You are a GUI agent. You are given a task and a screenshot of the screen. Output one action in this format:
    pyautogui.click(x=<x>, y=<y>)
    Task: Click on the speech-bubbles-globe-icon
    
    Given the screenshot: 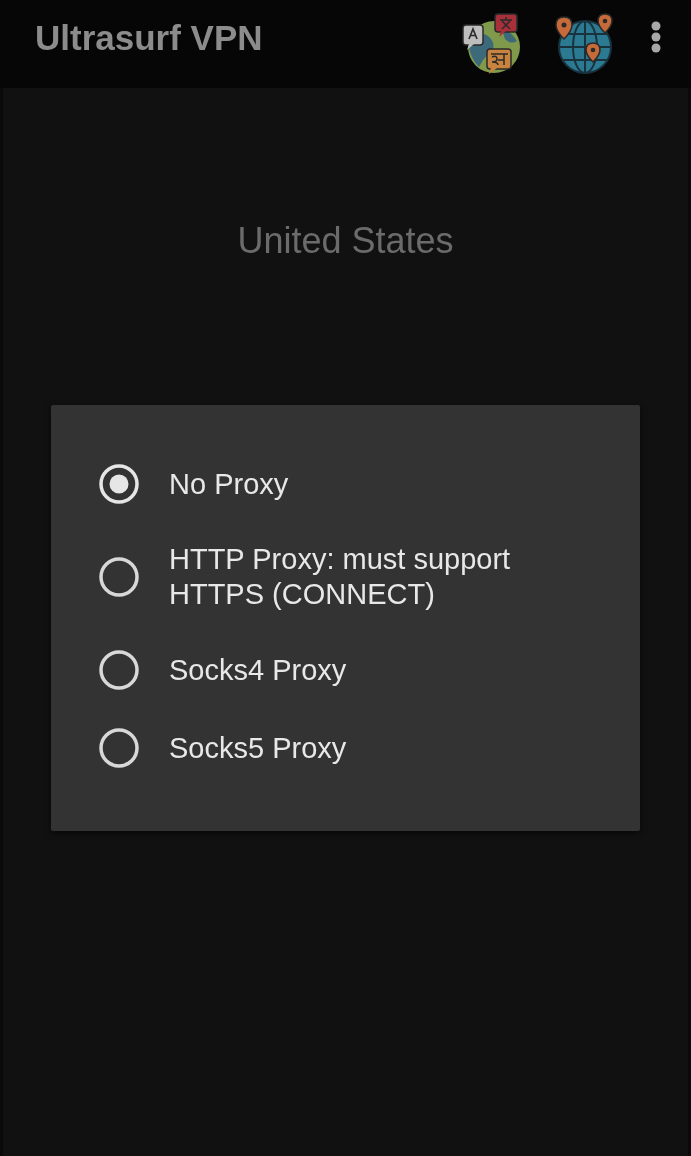 What is the action you would take?
    pyautogui.click(x=492, y=44)
    